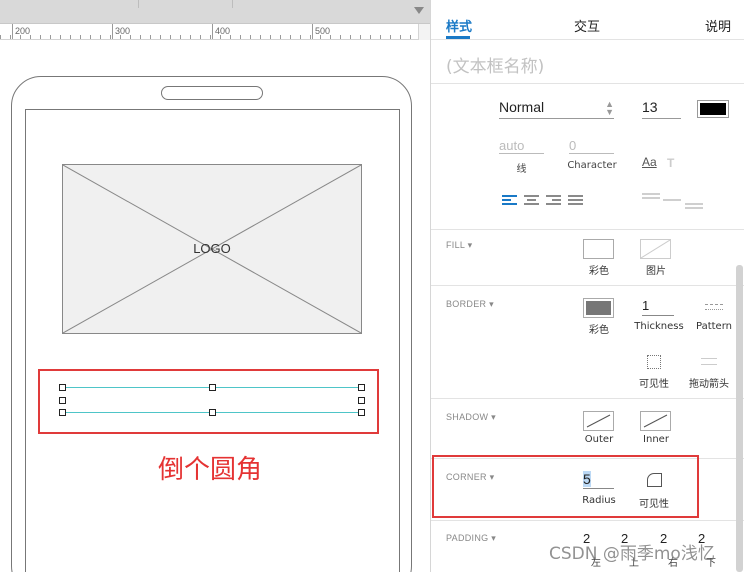 The width and height of the screenshot is (744, 572). I want to click on inner-shadow-button, so click(655, 421).